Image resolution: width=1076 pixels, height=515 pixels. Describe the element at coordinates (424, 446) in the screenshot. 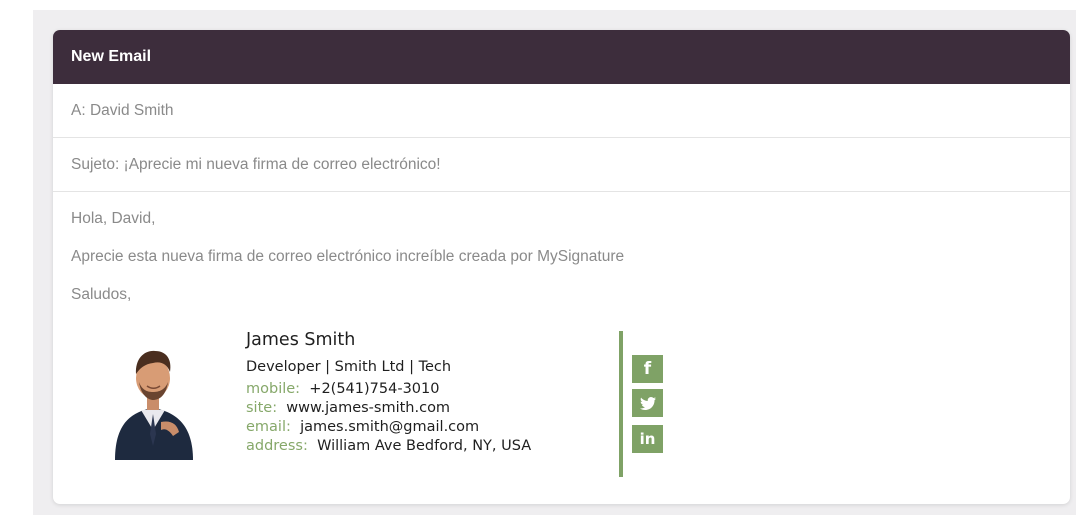

I see `address-value: William Ave Bedford, NY, USA` at that location.